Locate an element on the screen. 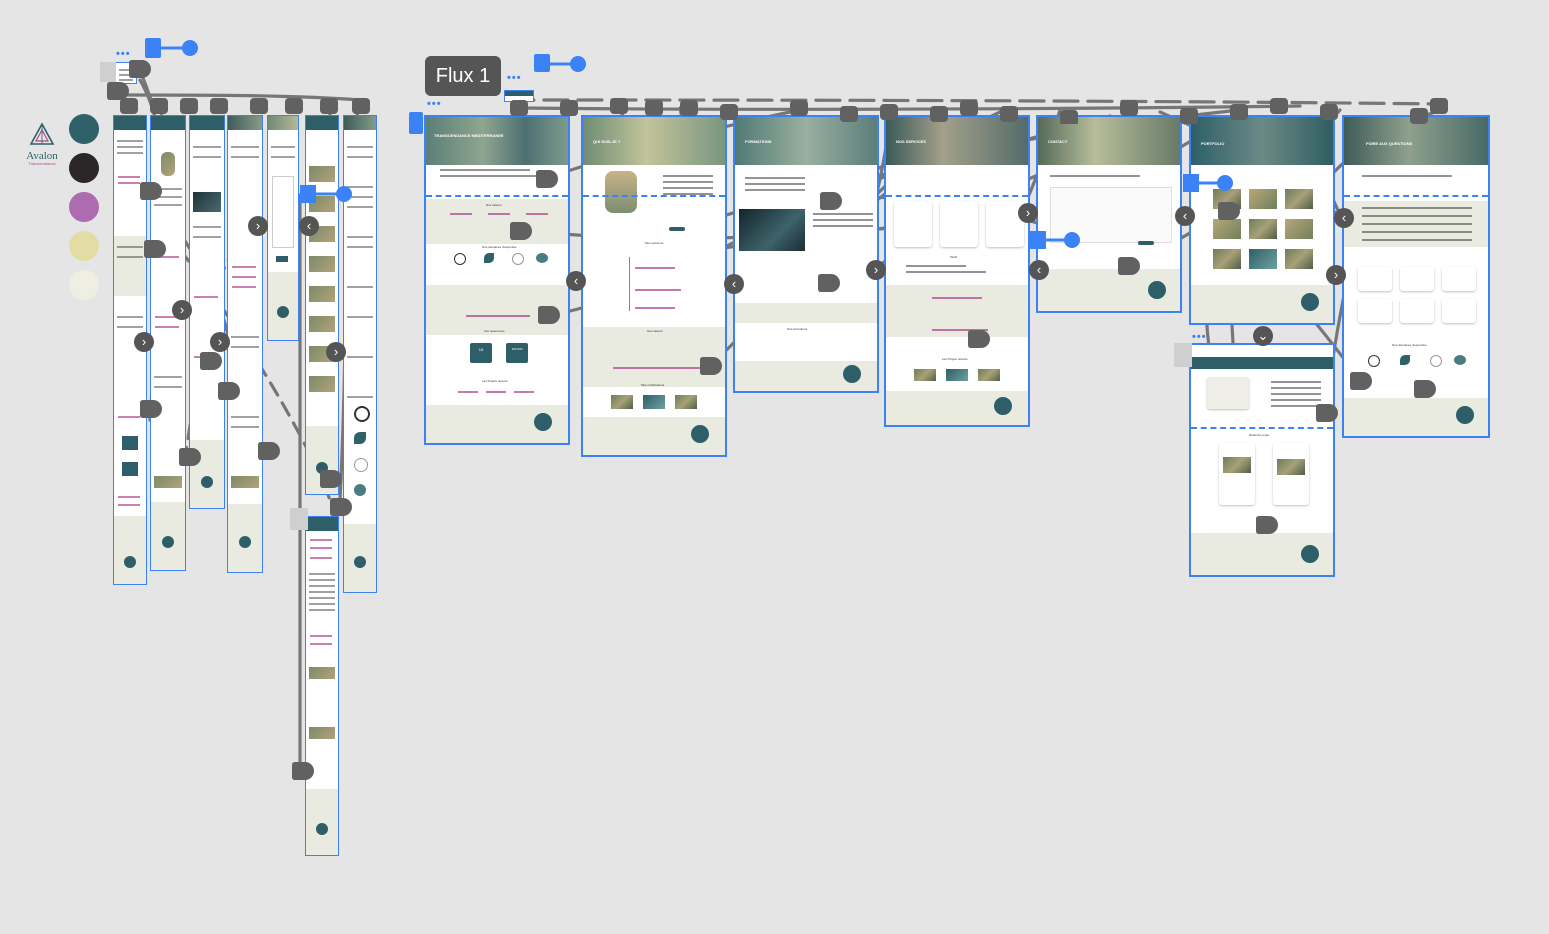  mobile-flow-menu: ••• is located at coordinates (123, 54).